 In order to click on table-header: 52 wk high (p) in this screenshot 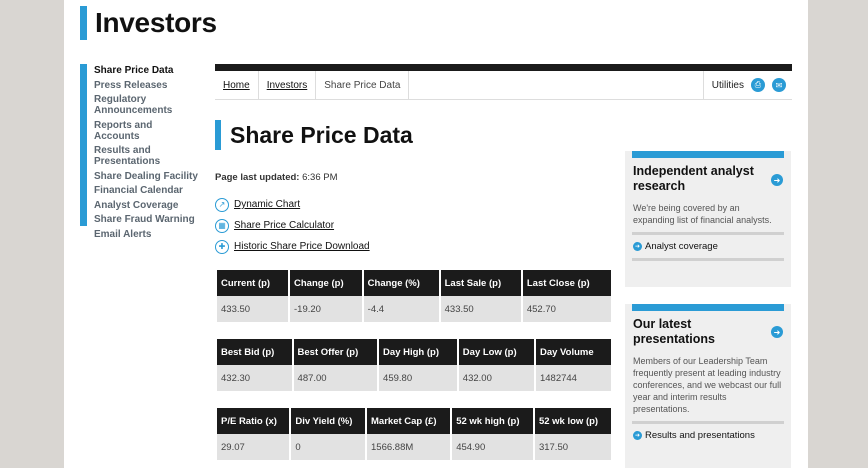, I will do `click(492, 421)`.